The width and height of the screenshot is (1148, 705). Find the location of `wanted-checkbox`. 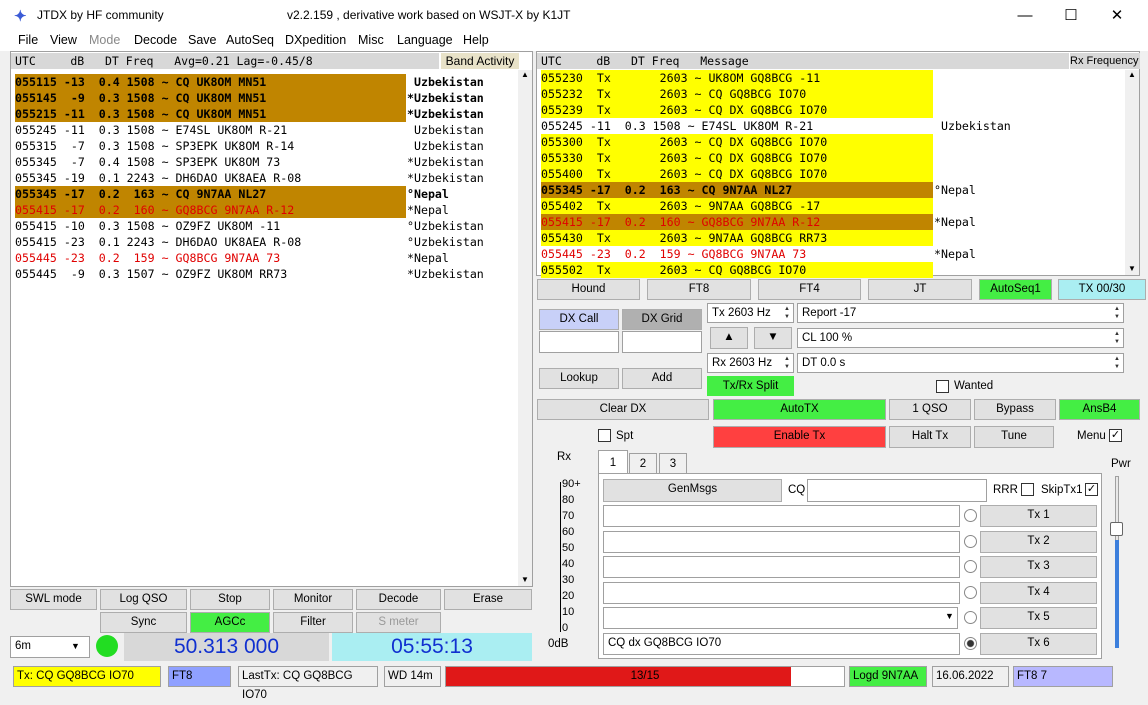

wanted-checkbox is located at coordinates (942, 386).